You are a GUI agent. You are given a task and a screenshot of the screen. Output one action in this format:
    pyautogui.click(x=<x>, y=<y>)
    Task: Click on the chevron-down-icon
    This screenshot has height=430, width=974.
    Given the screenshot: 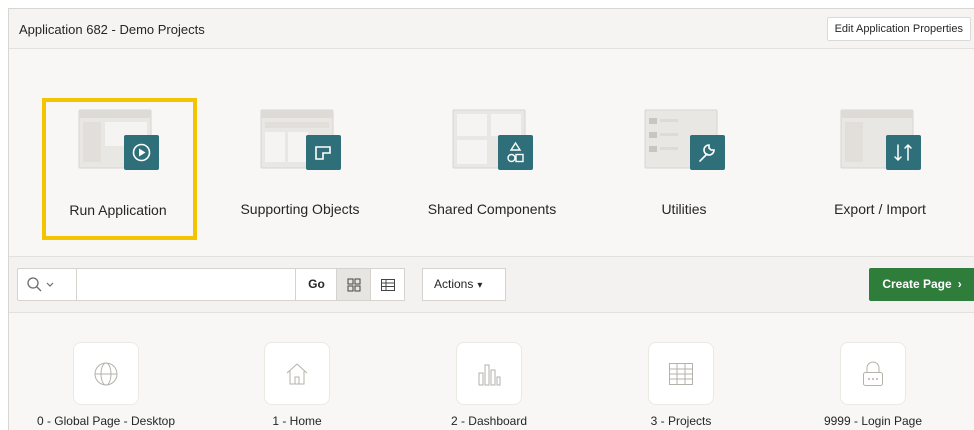 What is the action you would take?
    pyautogui.click(x=50, y=284)
    